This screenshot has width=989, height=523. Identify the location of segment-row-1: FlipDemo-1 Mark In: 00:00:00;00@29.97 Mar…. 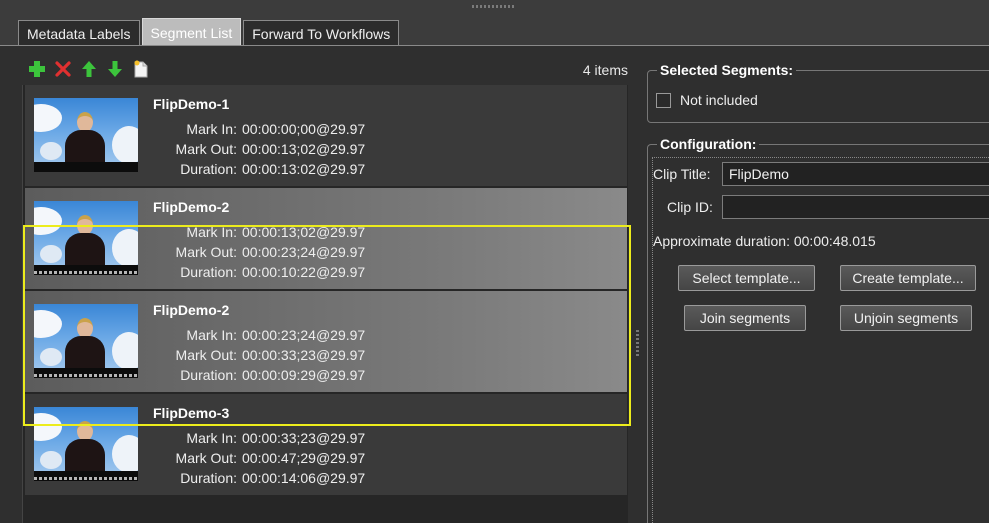
(326, 135).